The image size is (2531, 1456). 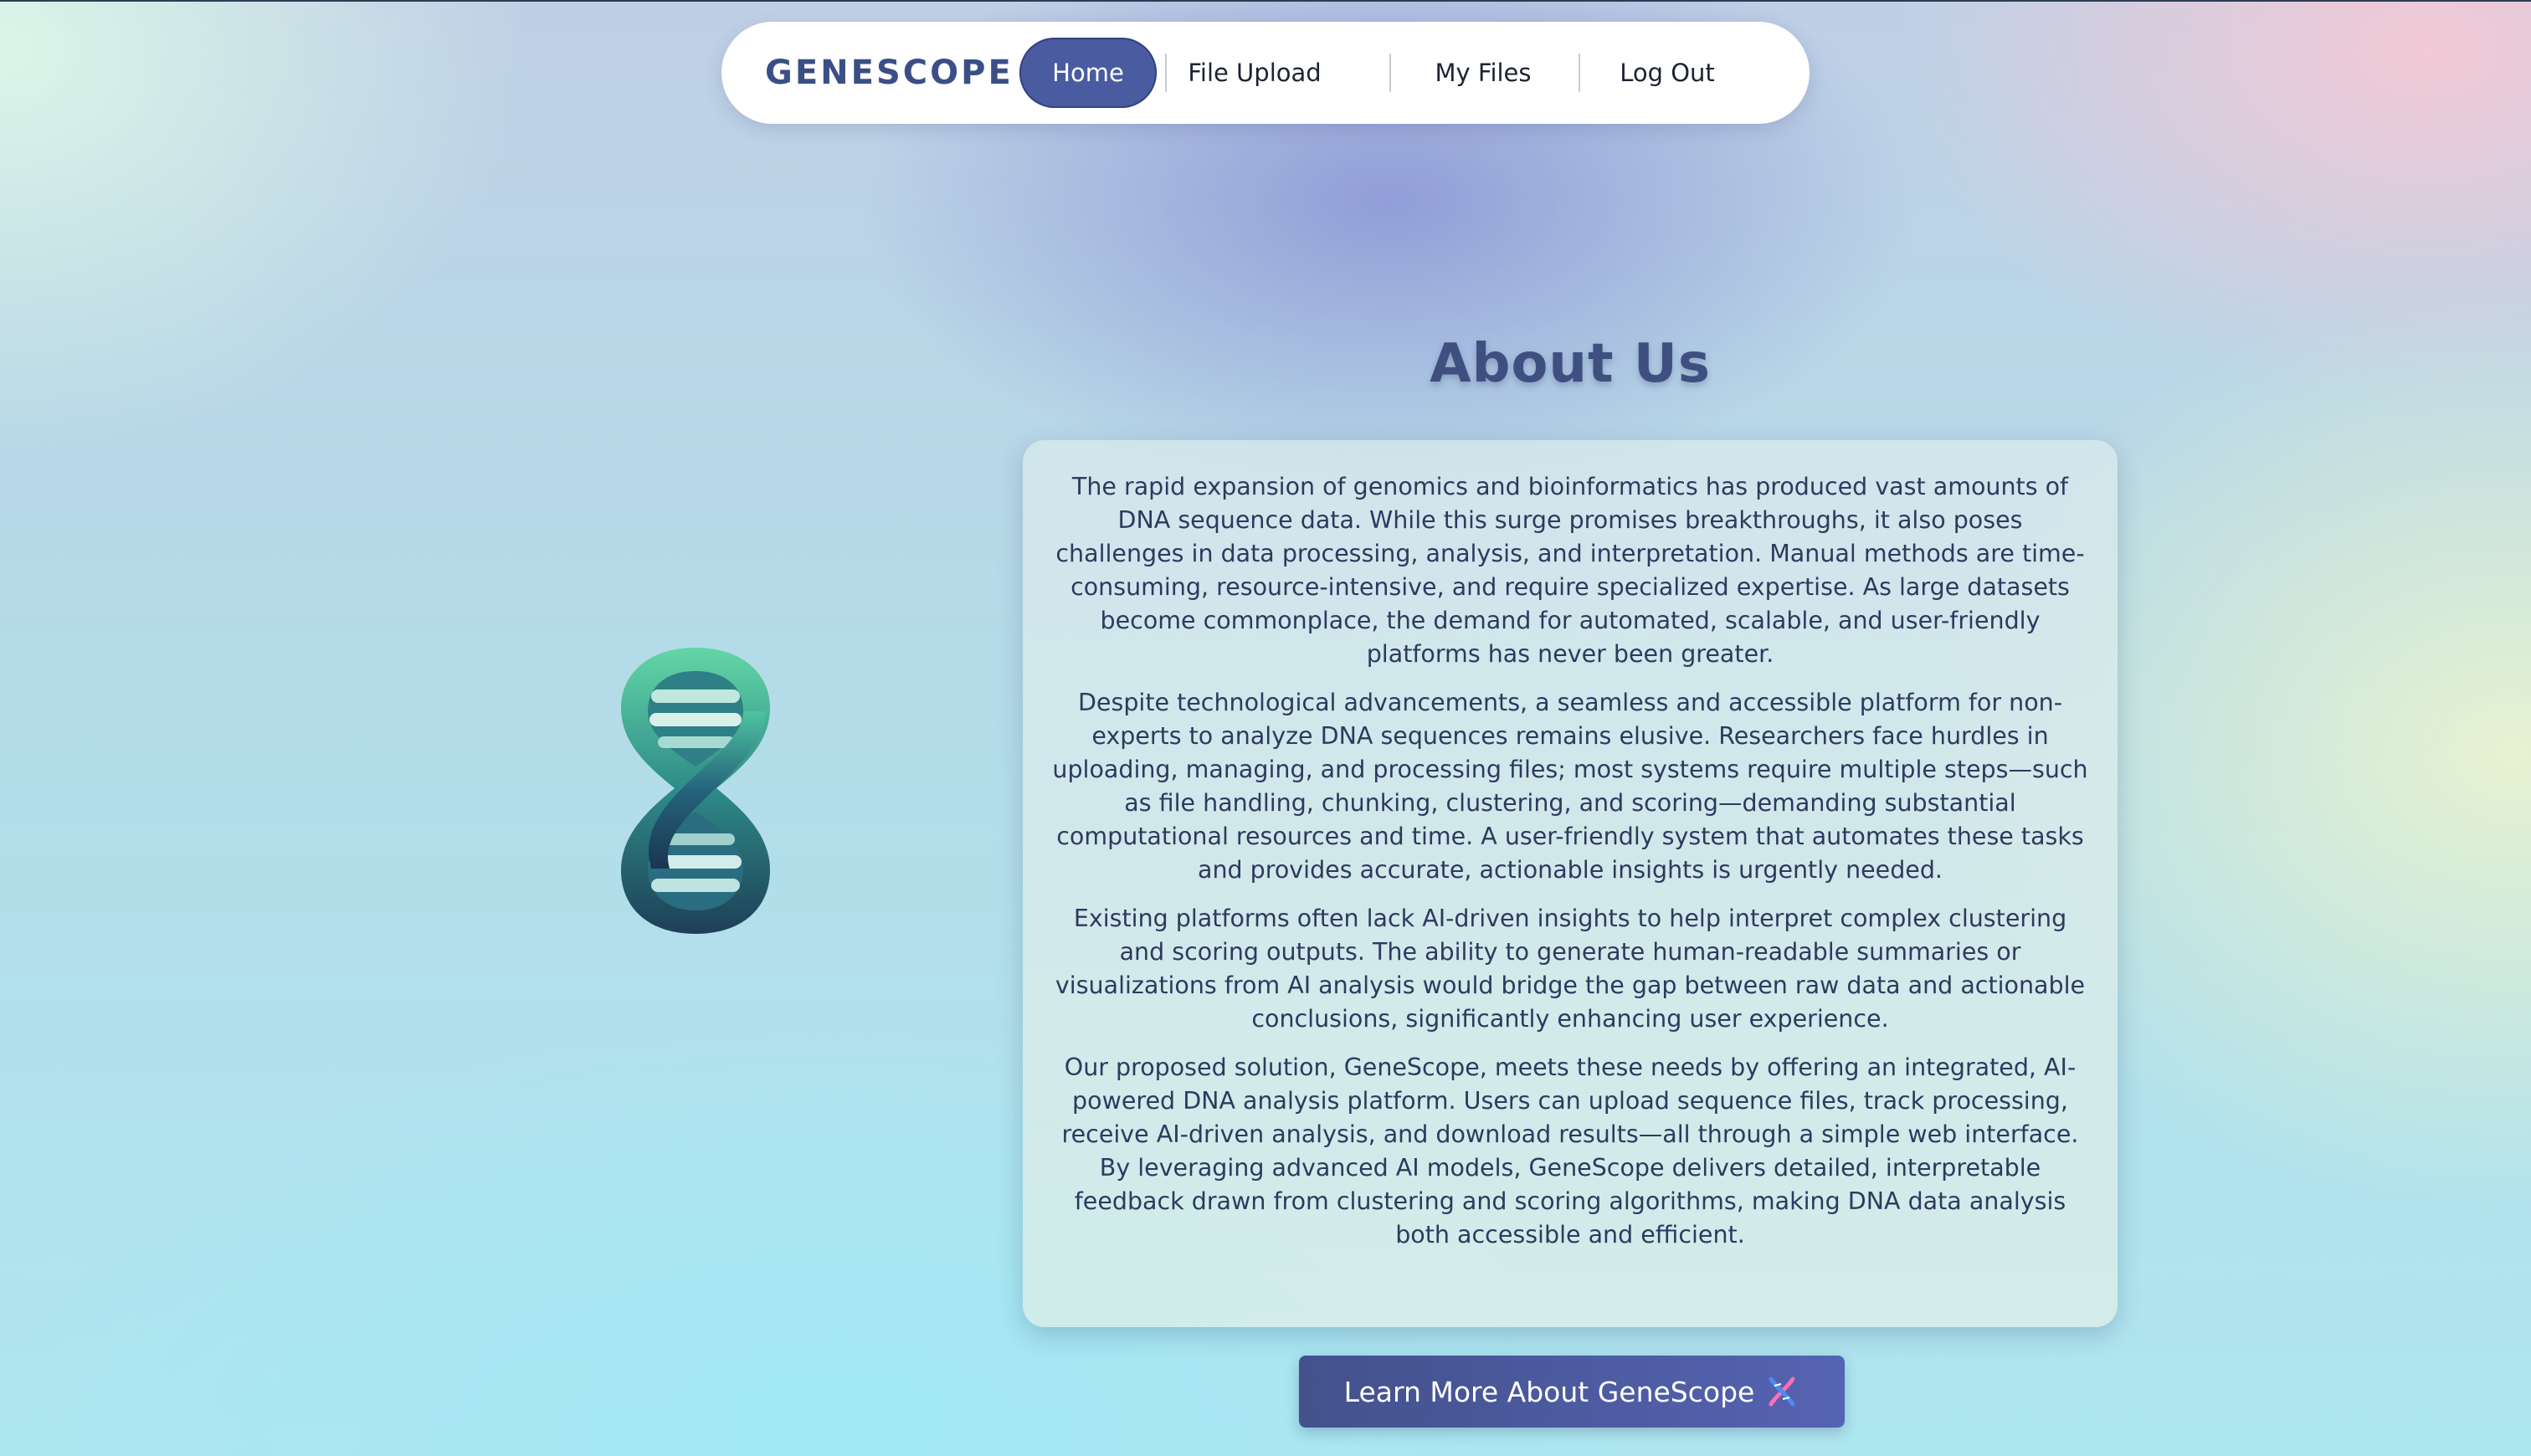 What do you see at coordinates (889, 73) in the screenshot?
I see `brand-logo-text: GENESCOPE` at bounding box center [889, 73].